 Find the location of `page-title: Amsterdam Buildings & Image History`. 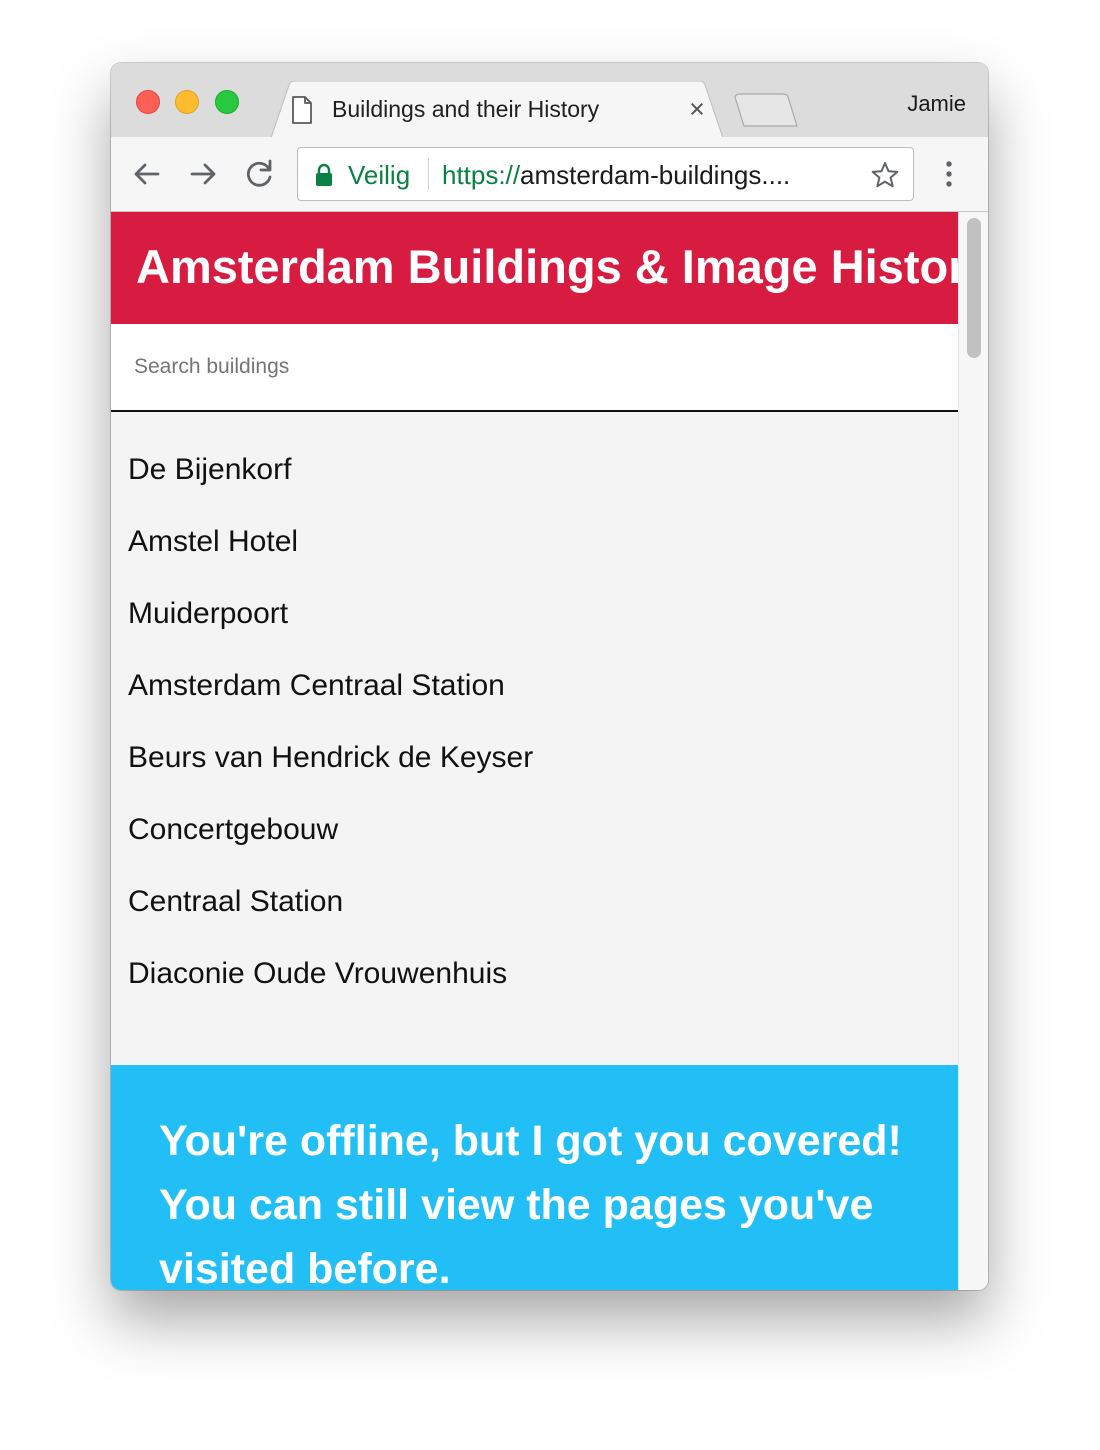

page-title: Amsterdam Buildings & Image History is located at coordinates (562, 266).